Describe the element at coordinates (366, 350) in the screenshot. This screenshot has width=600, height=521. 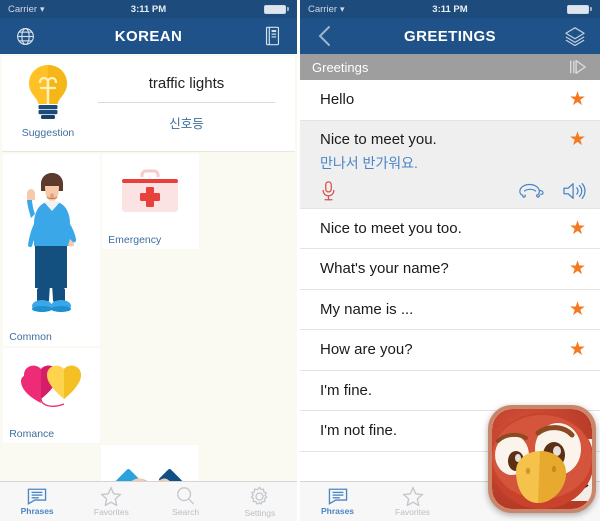
I see `phrase-text: How are you?` at that location.